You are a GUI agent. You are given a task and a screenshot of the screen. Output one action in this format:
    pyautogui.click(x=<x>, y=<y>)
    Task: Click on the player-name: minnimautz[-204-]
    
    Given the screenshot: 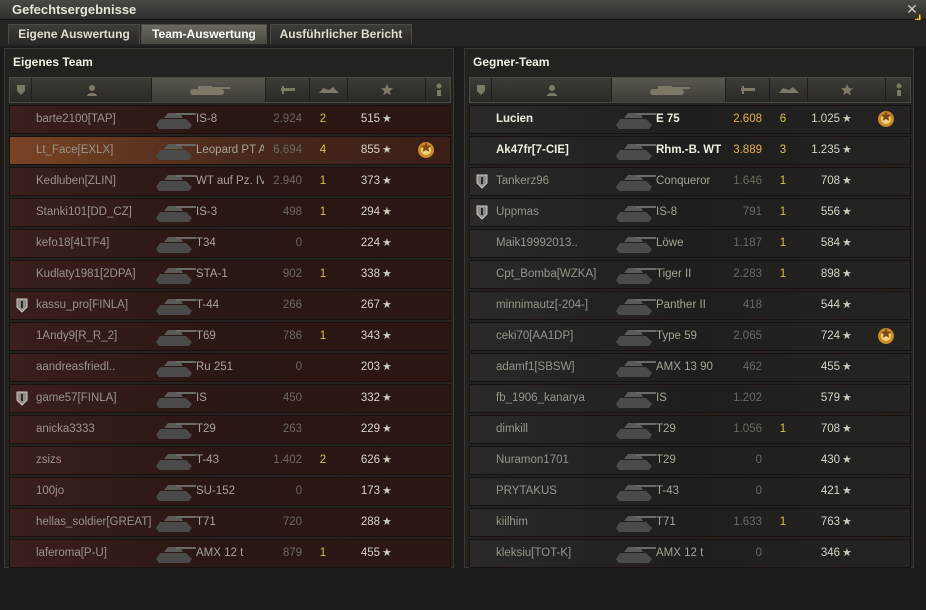 What is the action you would take?
    pyautogui.click(x=554, y=305)
    